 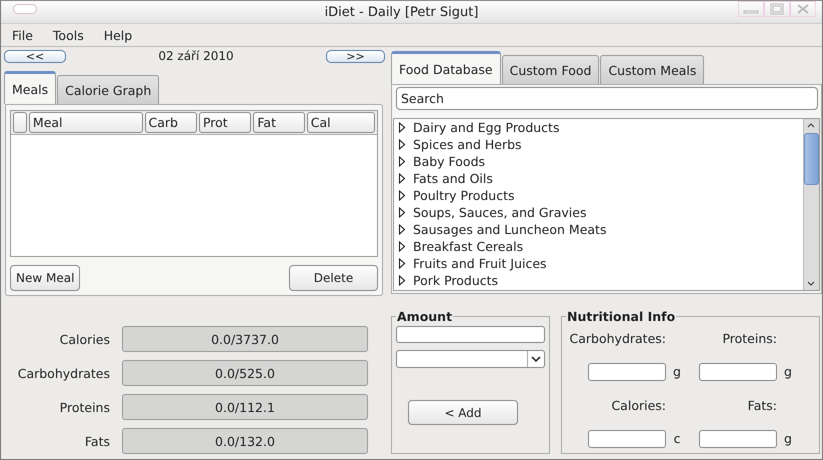 I want to click on column-header: Fat, so click(x=279, y=122).